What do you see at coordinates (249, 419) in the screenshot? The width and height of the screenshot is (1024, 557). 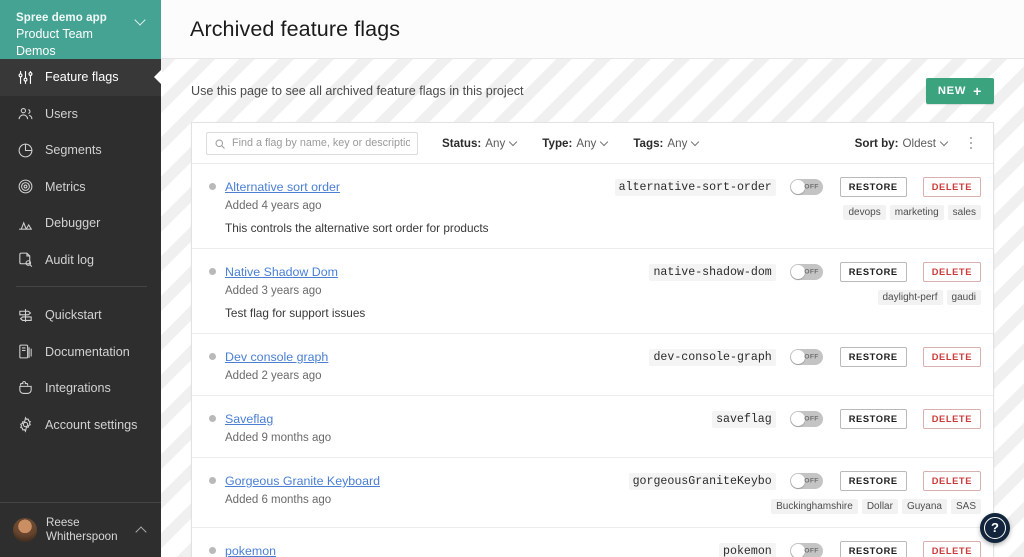 I see `flag-name-link: Saveflag` at bounding box center [249, 419].